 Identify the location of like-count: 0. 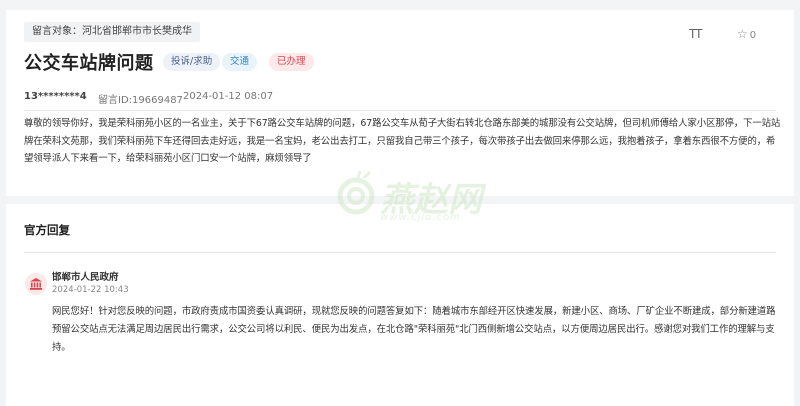
(753, 35).